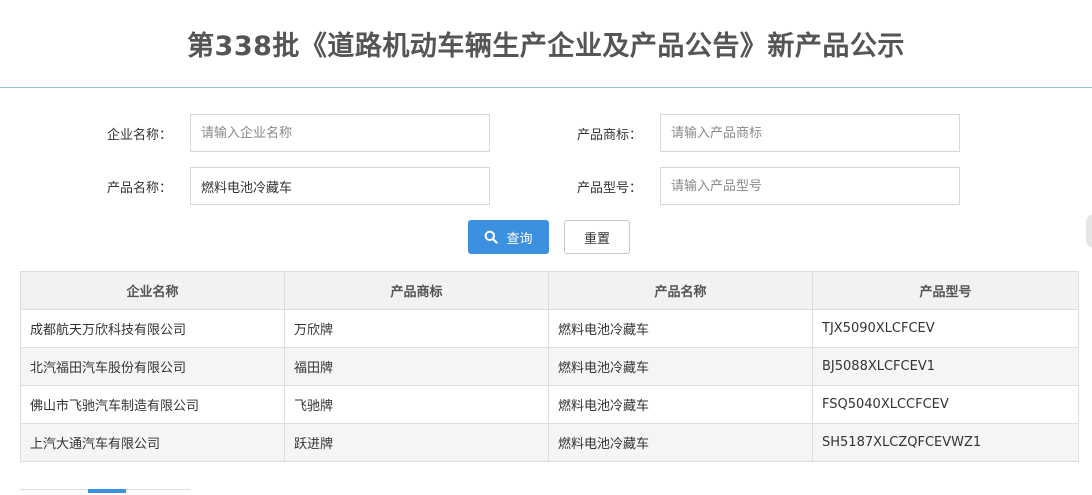  Describe the element at coordinates (416, 442) in the screenshot. I see `cell-brand: 跃进牌` at that location.